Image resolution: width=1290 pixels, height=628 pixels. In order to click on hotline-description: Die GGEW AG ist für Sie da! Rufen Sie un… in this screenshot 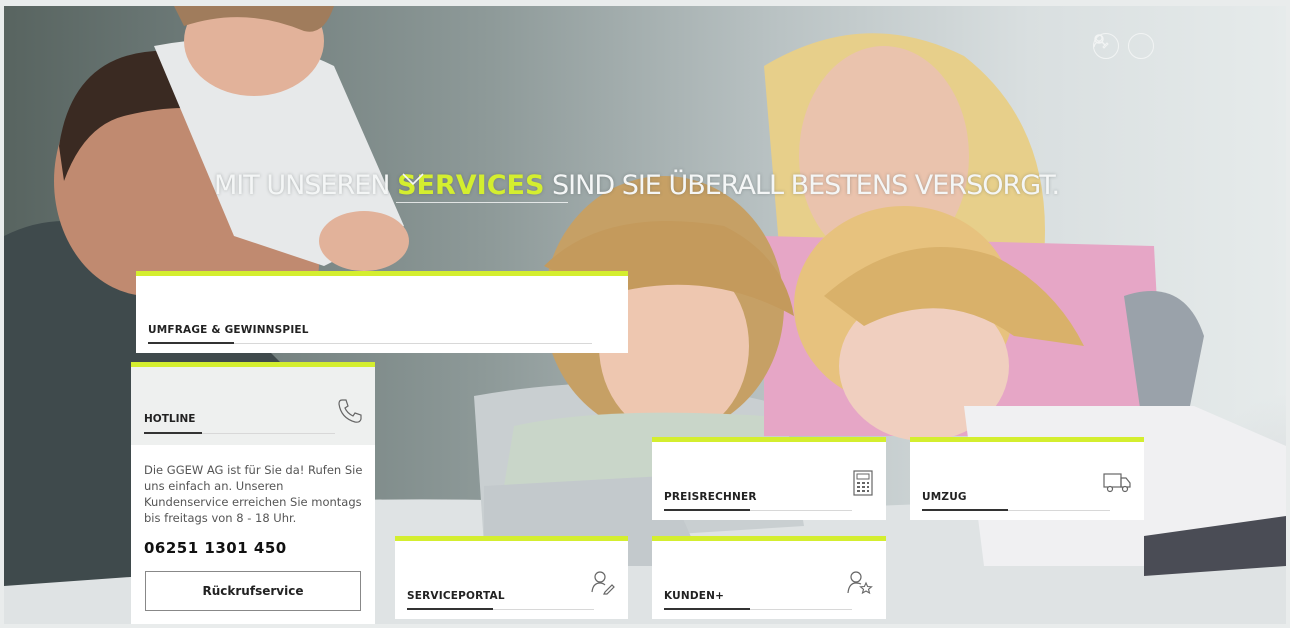, I will do `click(253, 494)`.